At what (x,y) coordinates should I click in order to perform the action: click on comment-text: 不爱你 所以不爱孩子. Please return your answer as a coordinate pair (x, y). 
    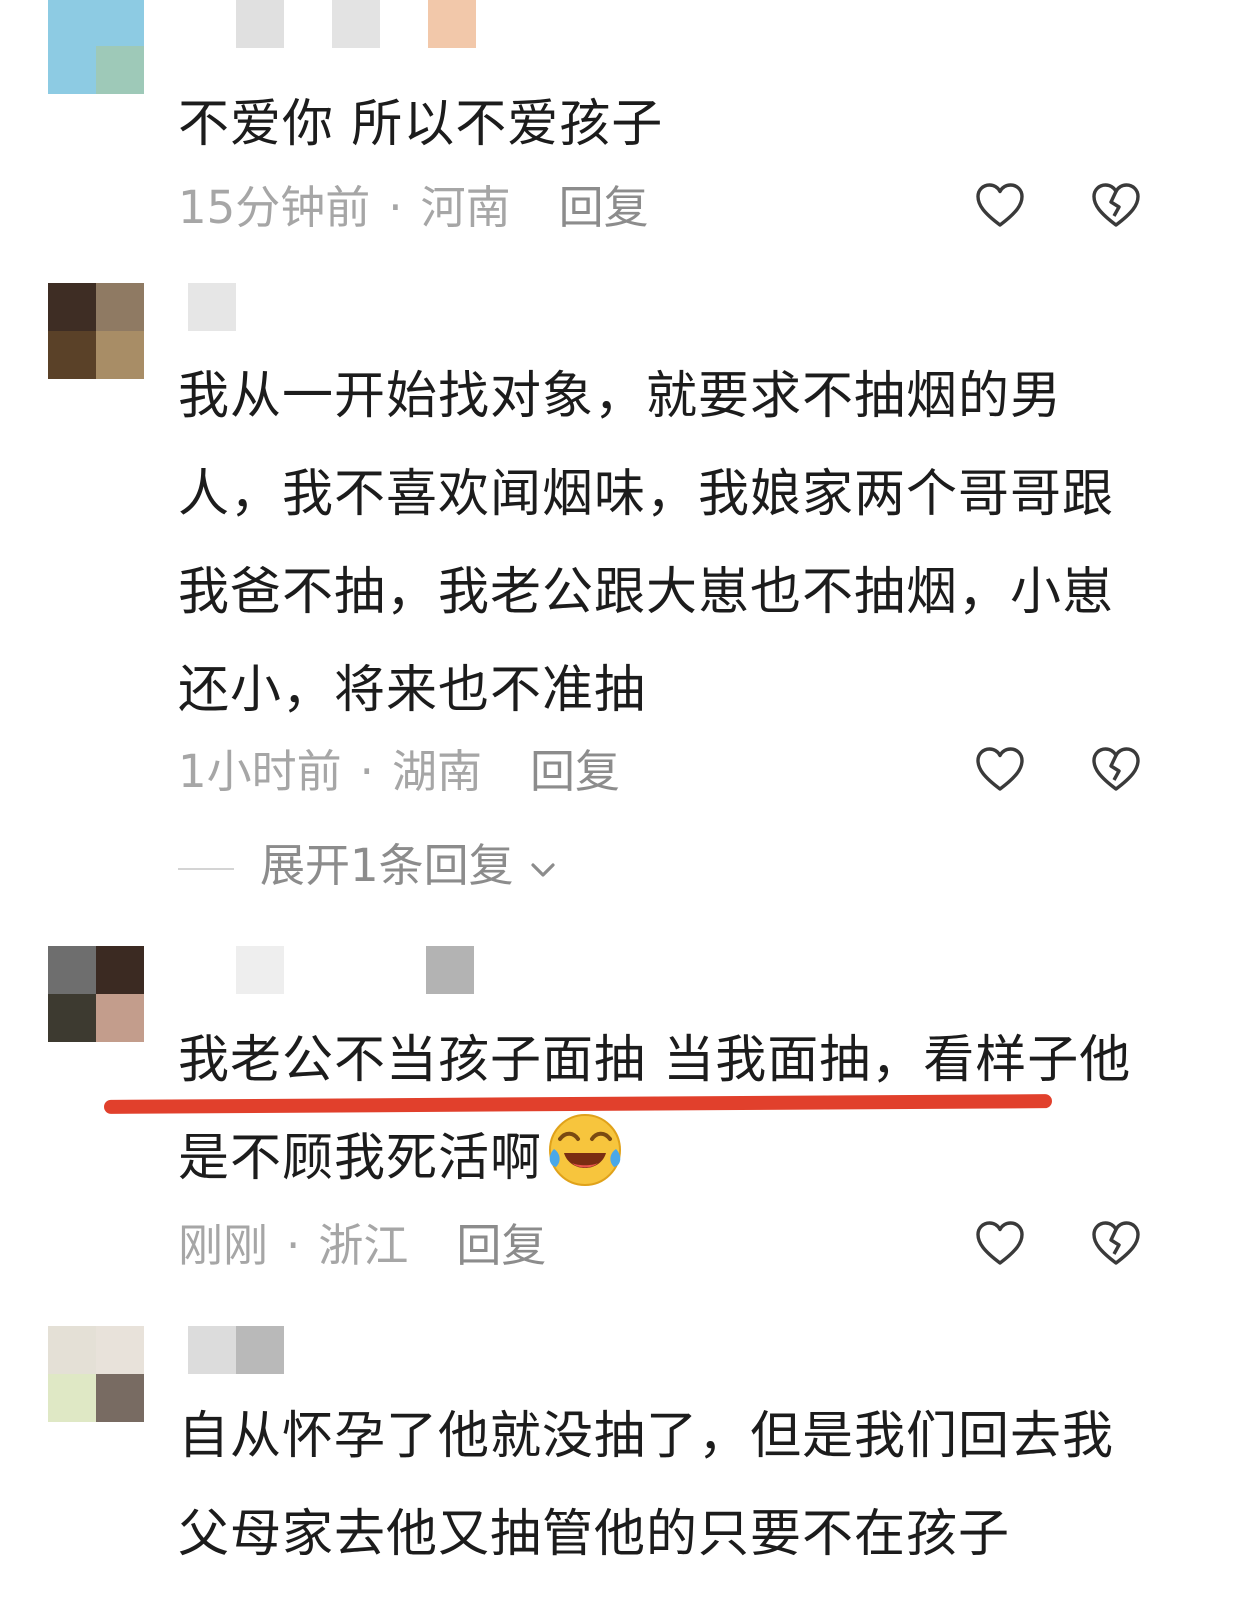
    Looking at the image, I should click on (421, 124).